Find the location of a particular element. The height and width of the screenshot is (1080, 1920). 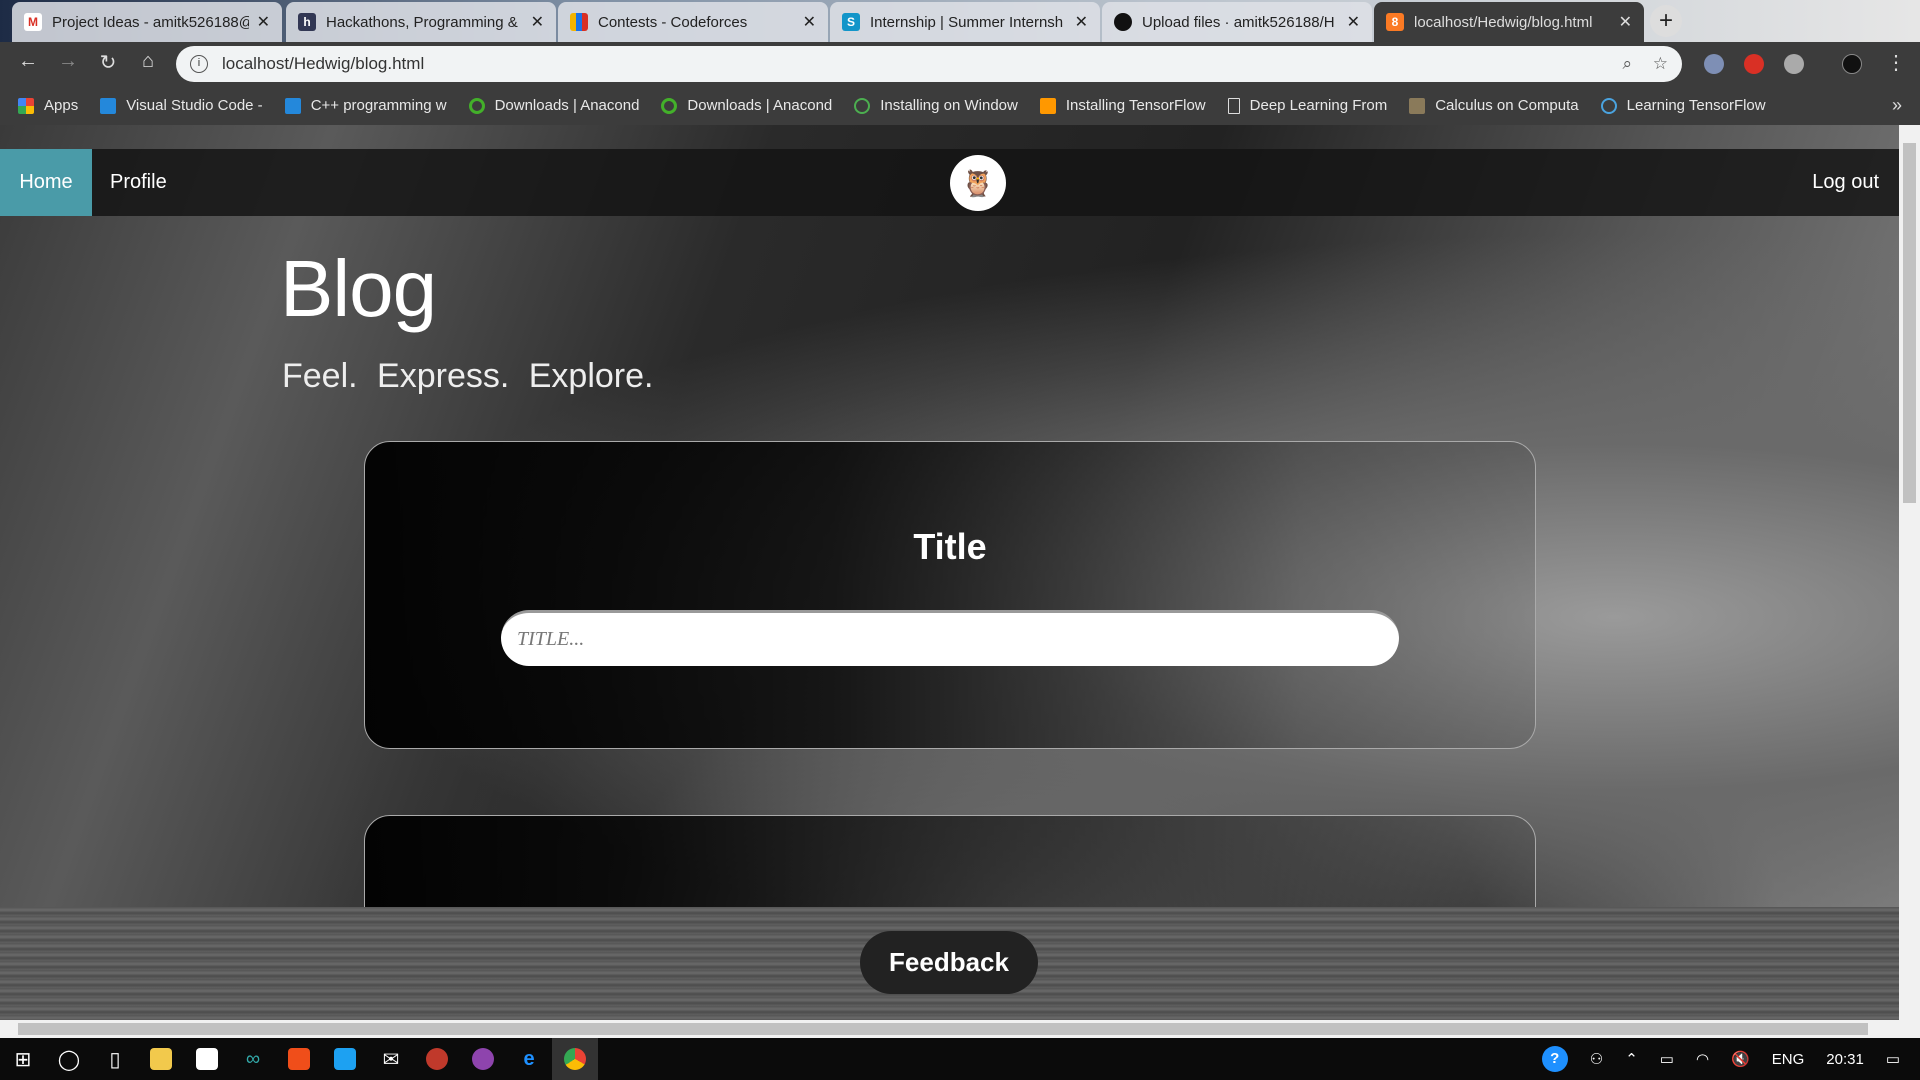

tab-label: Project Ideas - amitk526188@ is located at coordinates (150, 22).